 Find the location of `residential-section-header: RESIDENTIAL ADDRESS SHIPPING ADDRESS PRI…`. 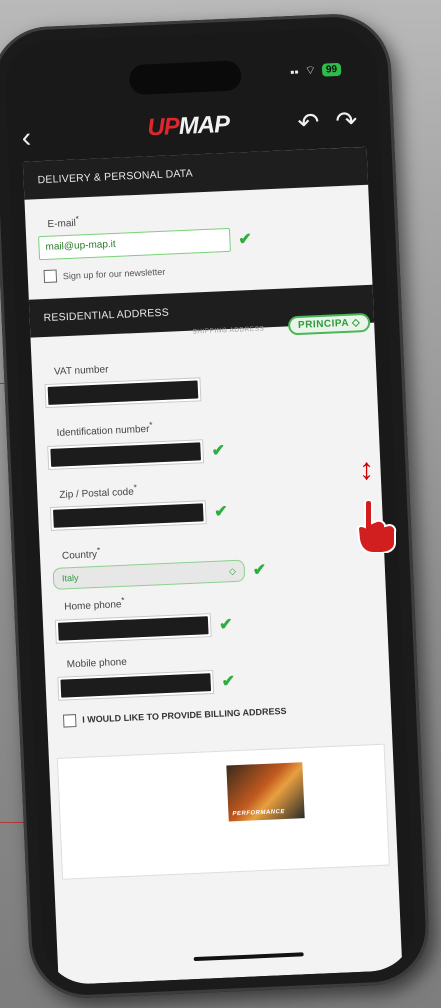

residential-section-header: RESIDENTIAL ADDRESS SHIPPING ADDRESS PRI… is located at coordinates (201, 318).